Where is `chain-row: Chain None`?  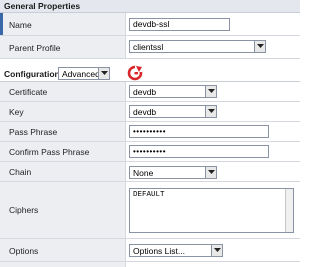
chain-row: Chain None is located at coordinates (150, 172).